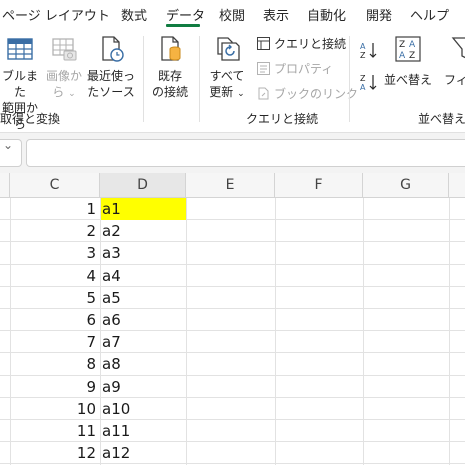 This screenshot has height=465, width=465. What do you see at coordinates (276, 16) in the screenshot?
I see `tab-view: 表示` at bounding box center [276, 16].